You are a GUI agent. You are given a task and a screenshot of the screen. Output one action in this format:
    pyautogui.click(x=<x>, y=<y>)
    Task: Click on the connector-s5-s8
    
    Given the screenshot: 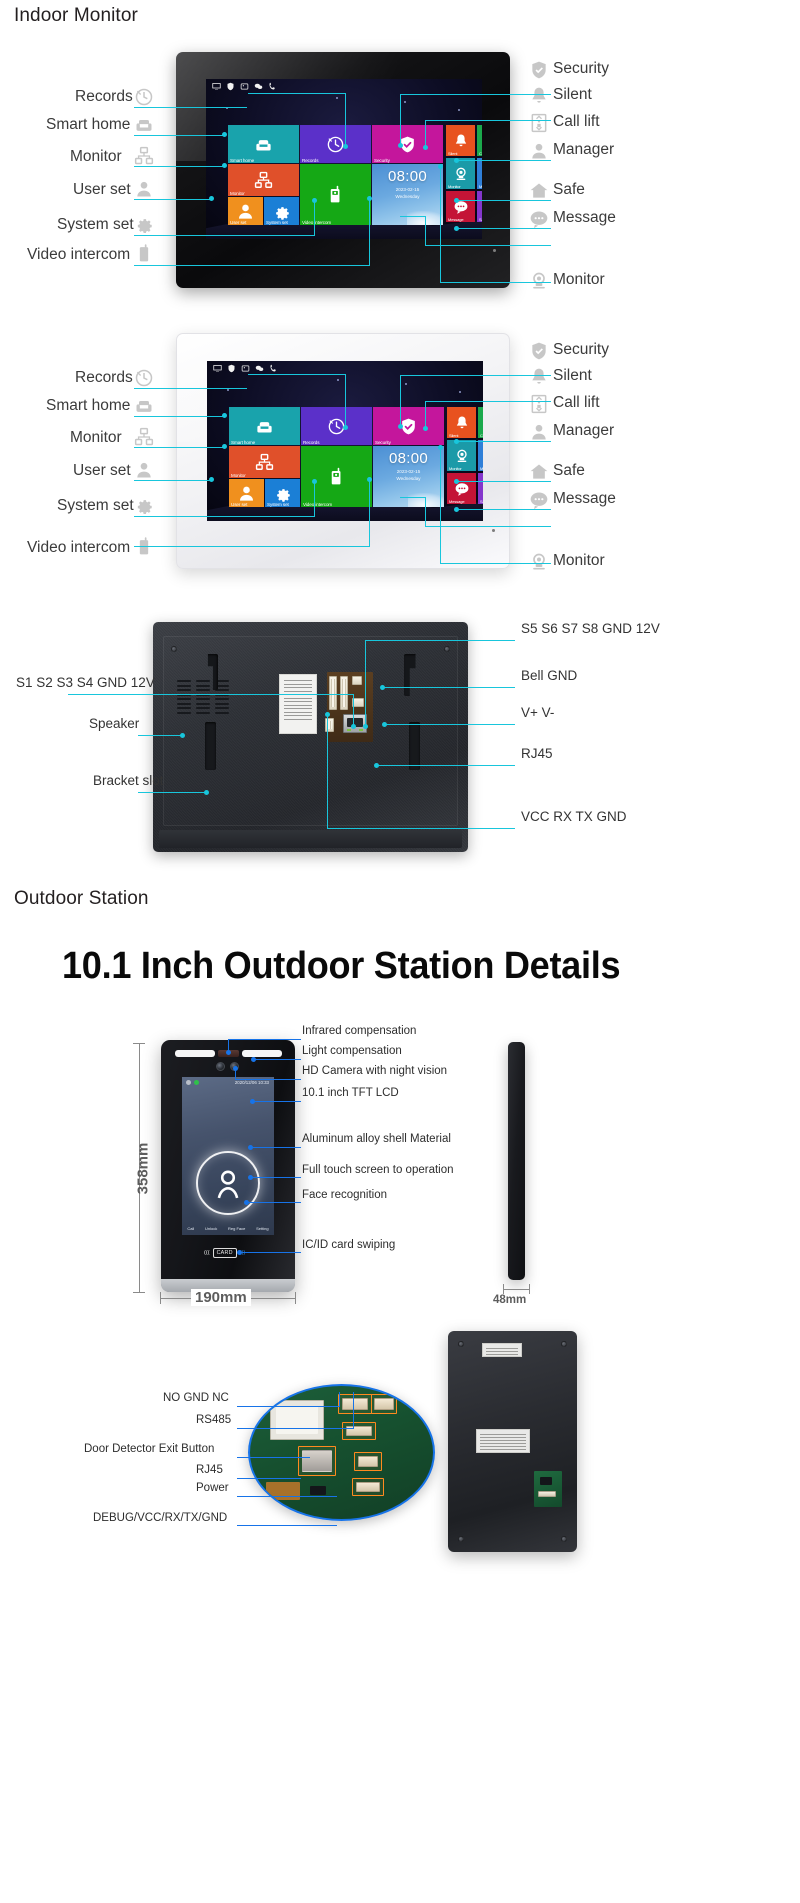 What is the action you would take?
    pyautogui.click(x=344, y=693)
    